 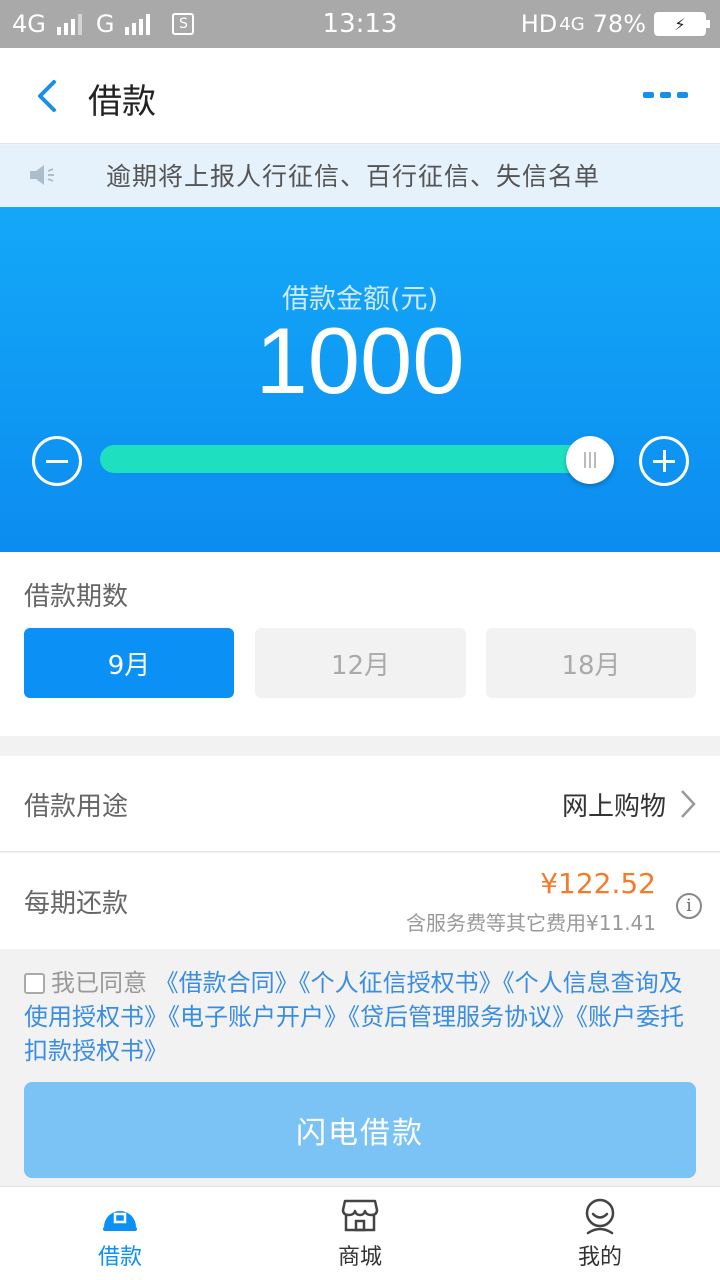 I want to click on agree-prefix: 我已同意, so click(x=99, y=983).